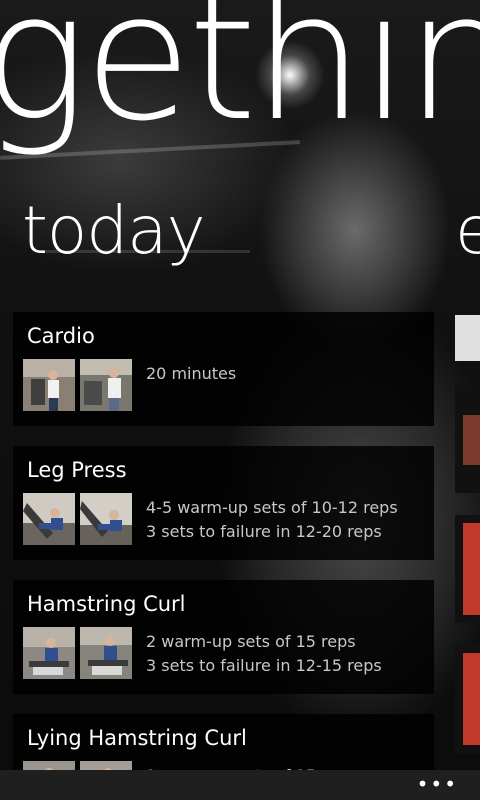 This screenshot has width=480, height=800. What do you see at coordinates (264, 531) in the screenshot?
I see `exercise-description-line: 3 sets to failure in 12-20 reps` at bounding box center [264, 531].